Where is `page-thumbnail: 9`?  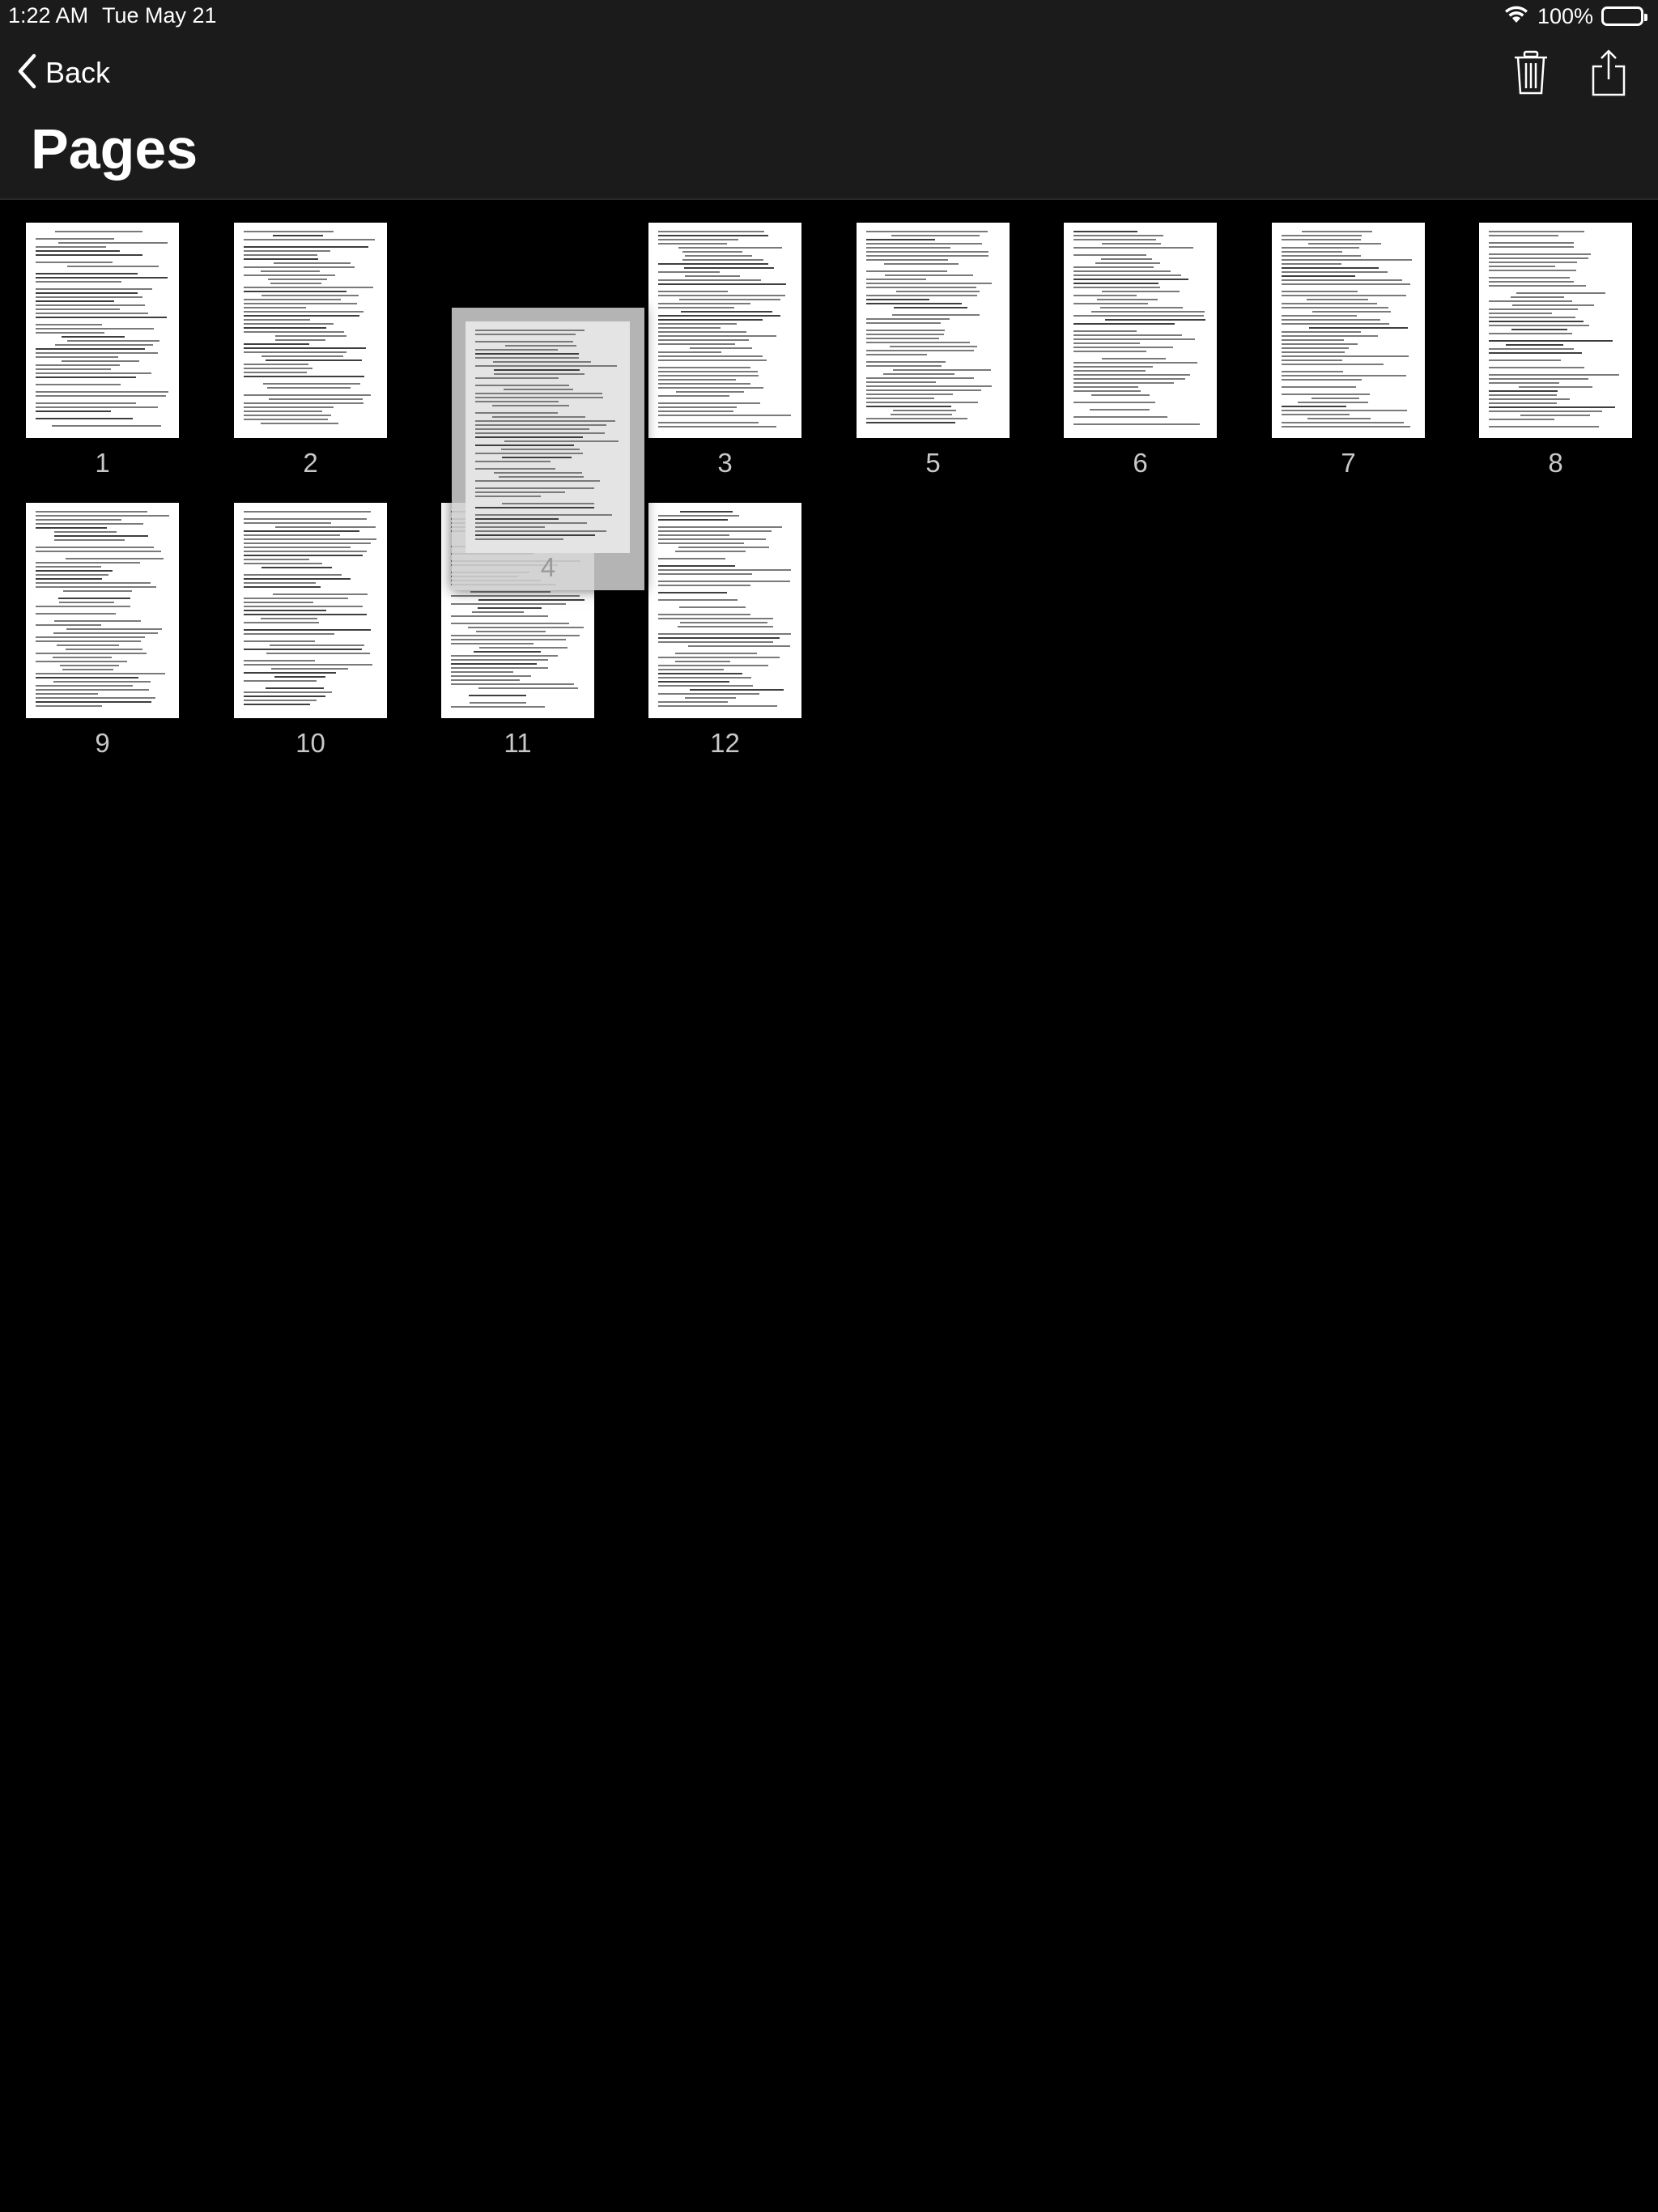
page-thumbnail: 9 is located at coordinates (102, 631).